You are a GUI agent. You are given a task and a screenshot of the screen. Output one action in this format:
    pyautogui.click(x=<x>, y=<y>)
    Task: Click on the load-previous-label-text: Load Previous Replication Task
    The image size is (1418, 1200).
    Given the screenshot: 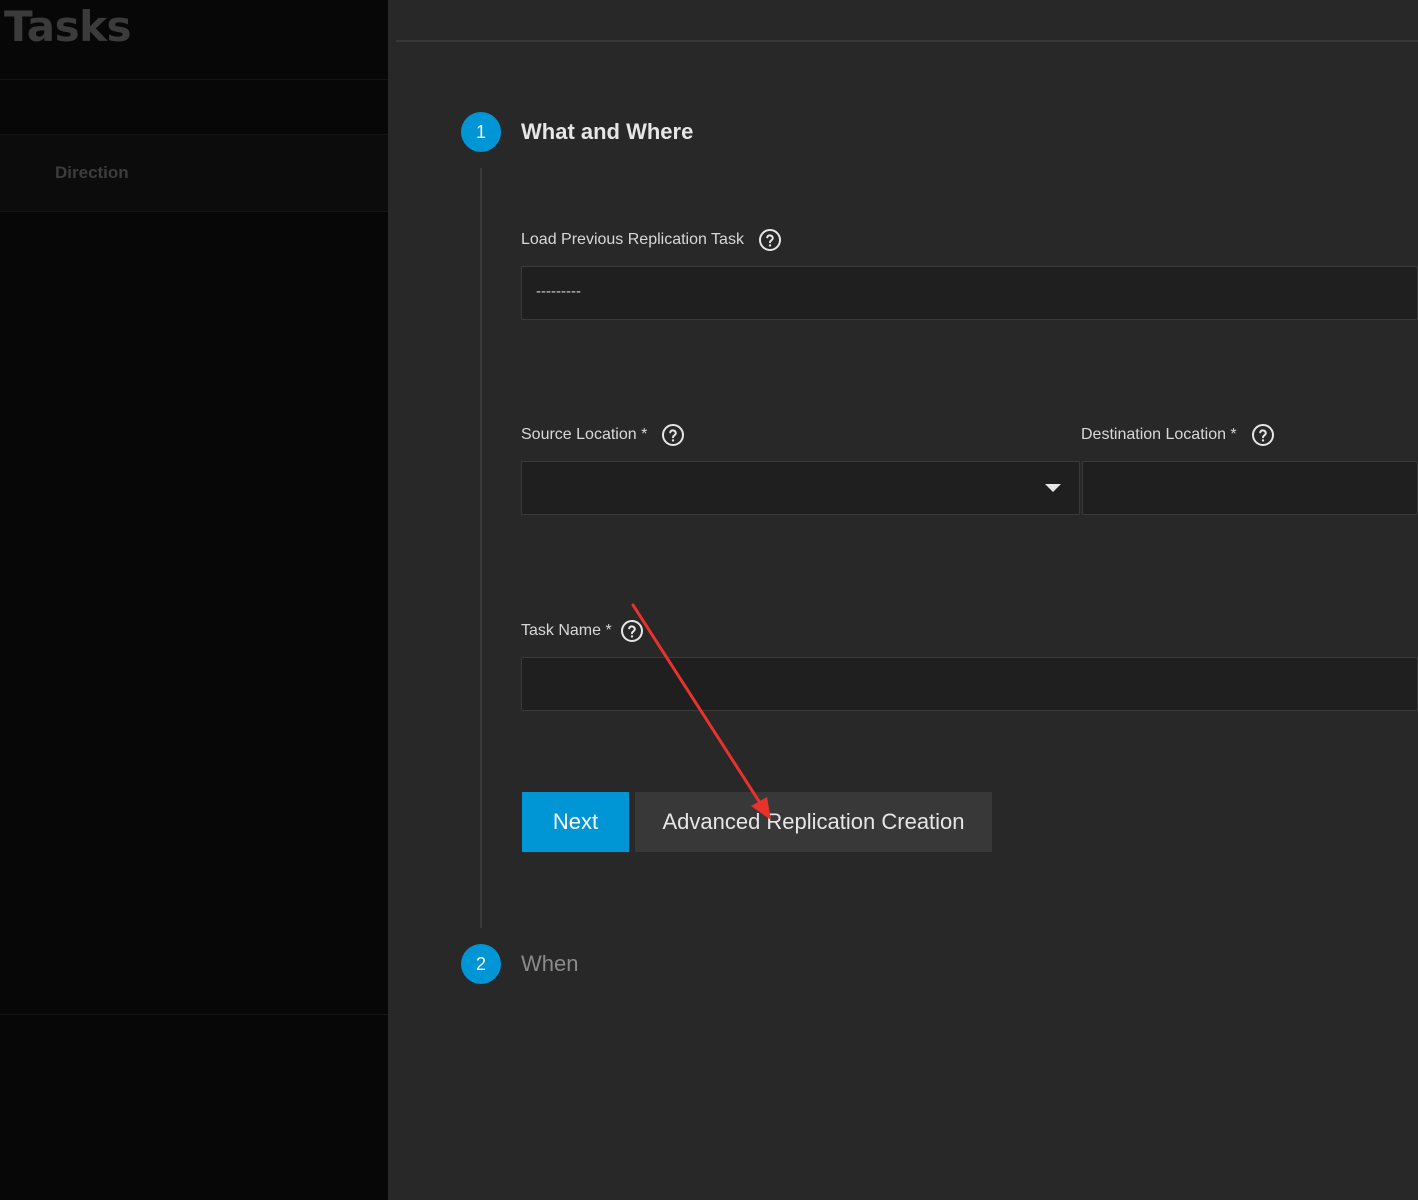 What is the action you would take?
    pyautogui.click(x=632, y=239)
    